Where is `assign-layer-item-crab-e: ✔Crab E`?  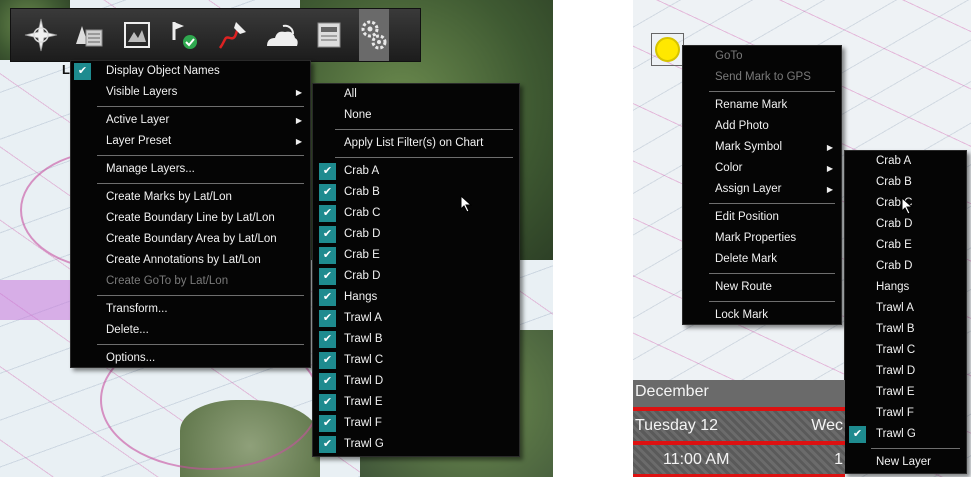
assign-layer-item-crab-e: ✔Crab E is located at coordinates (905, 245).